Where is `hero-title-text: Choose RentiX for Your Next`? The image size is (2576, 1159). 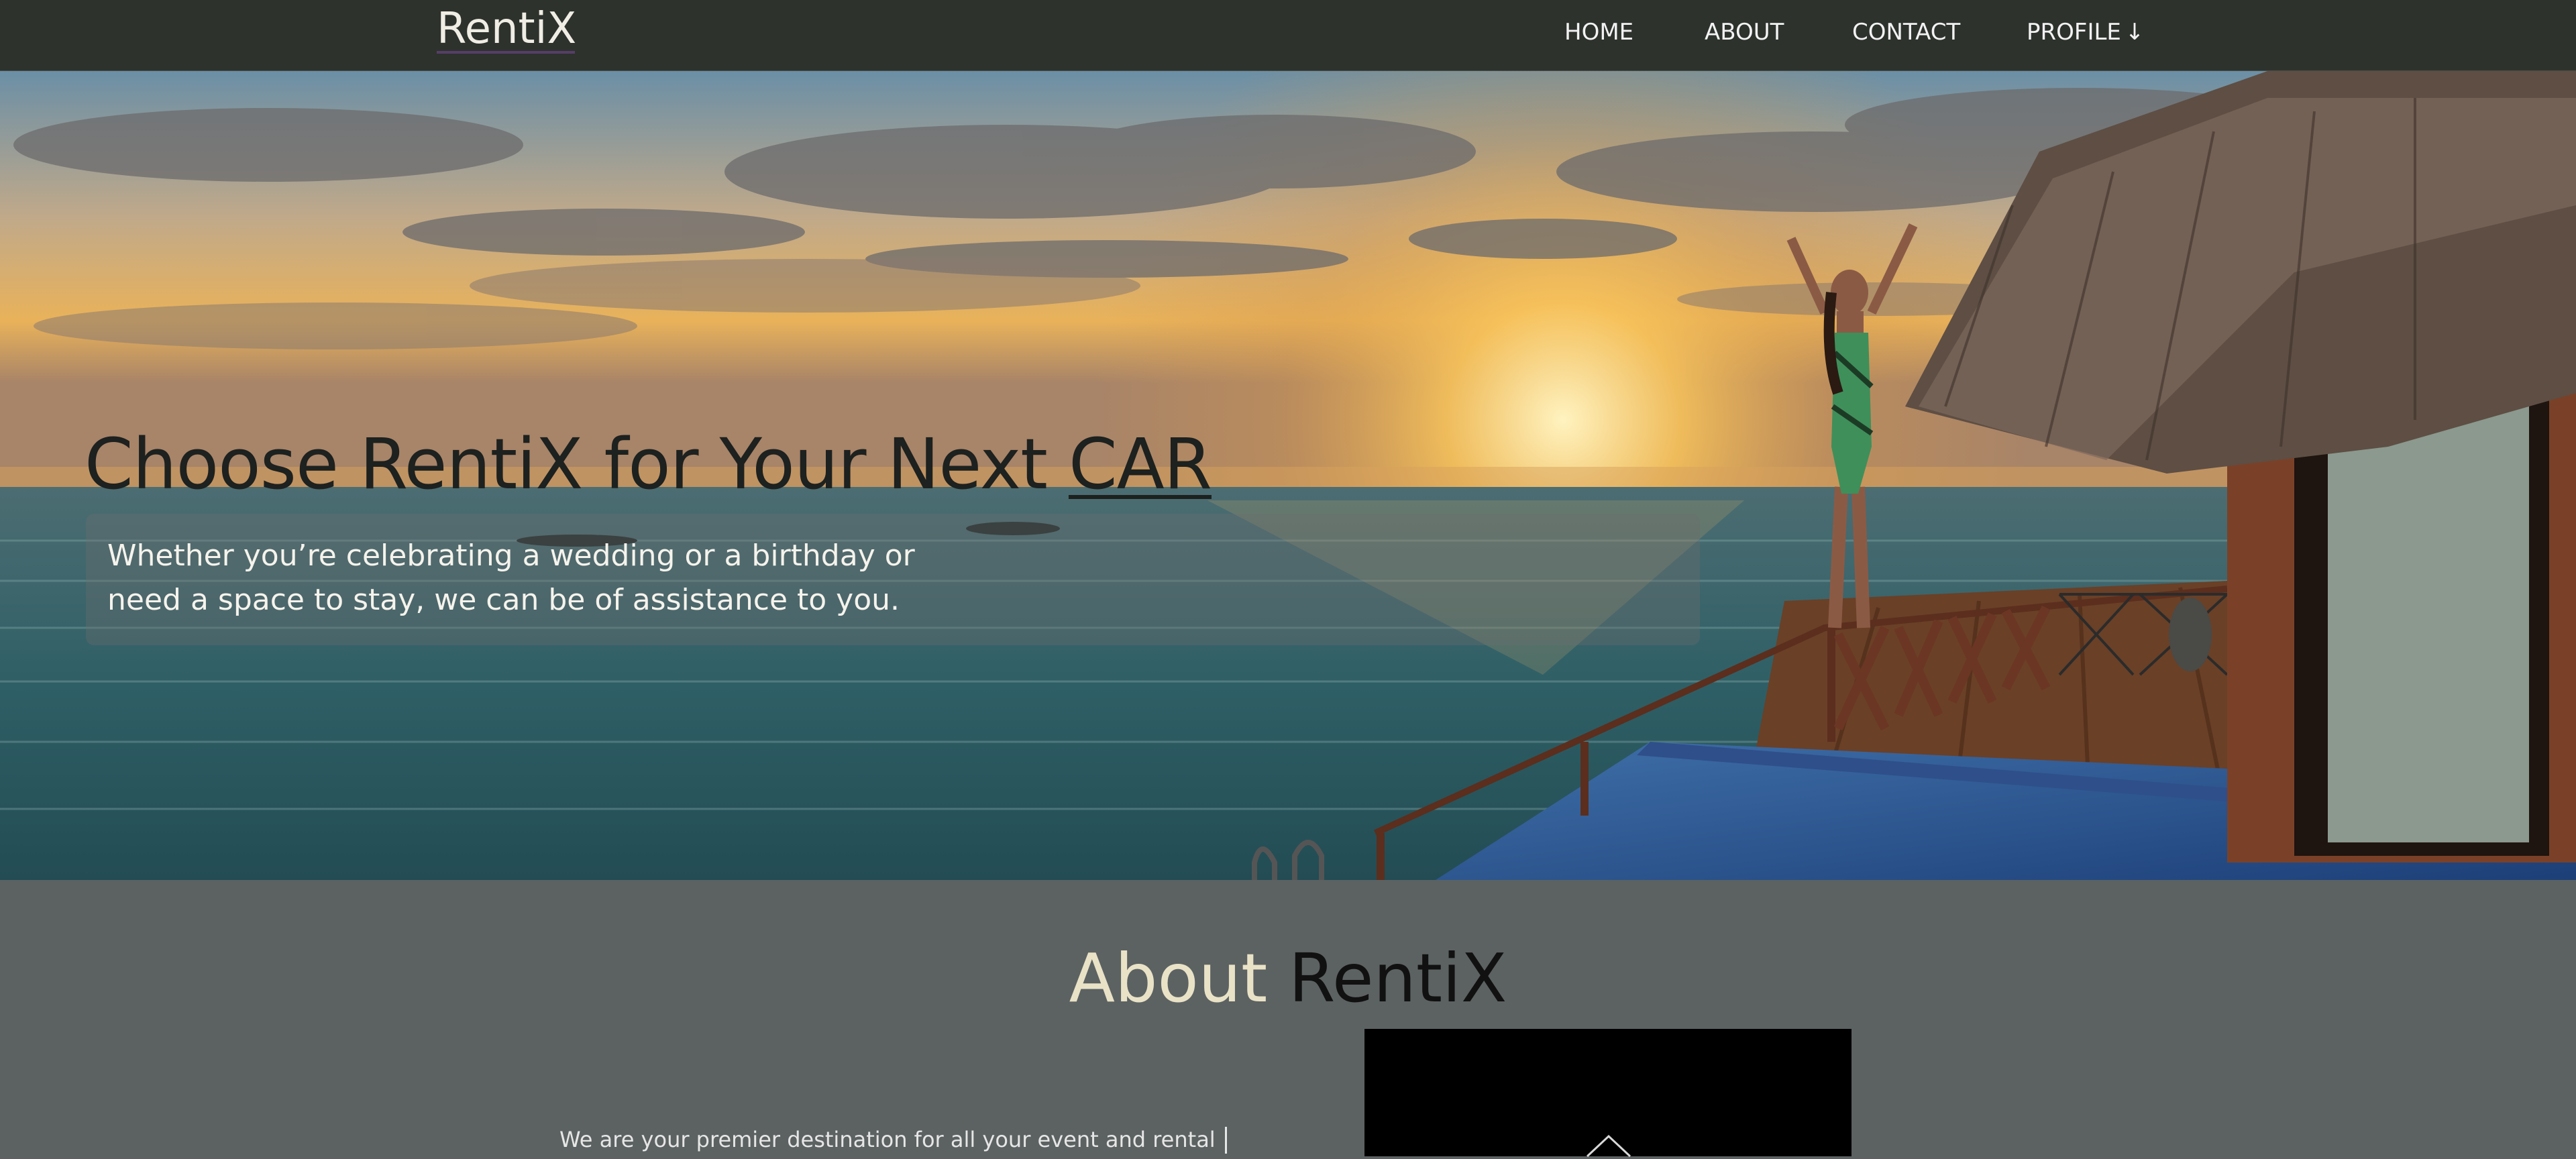
hero-title-text: Choose RentiX for Your Next is located at coordinates (577, 464).